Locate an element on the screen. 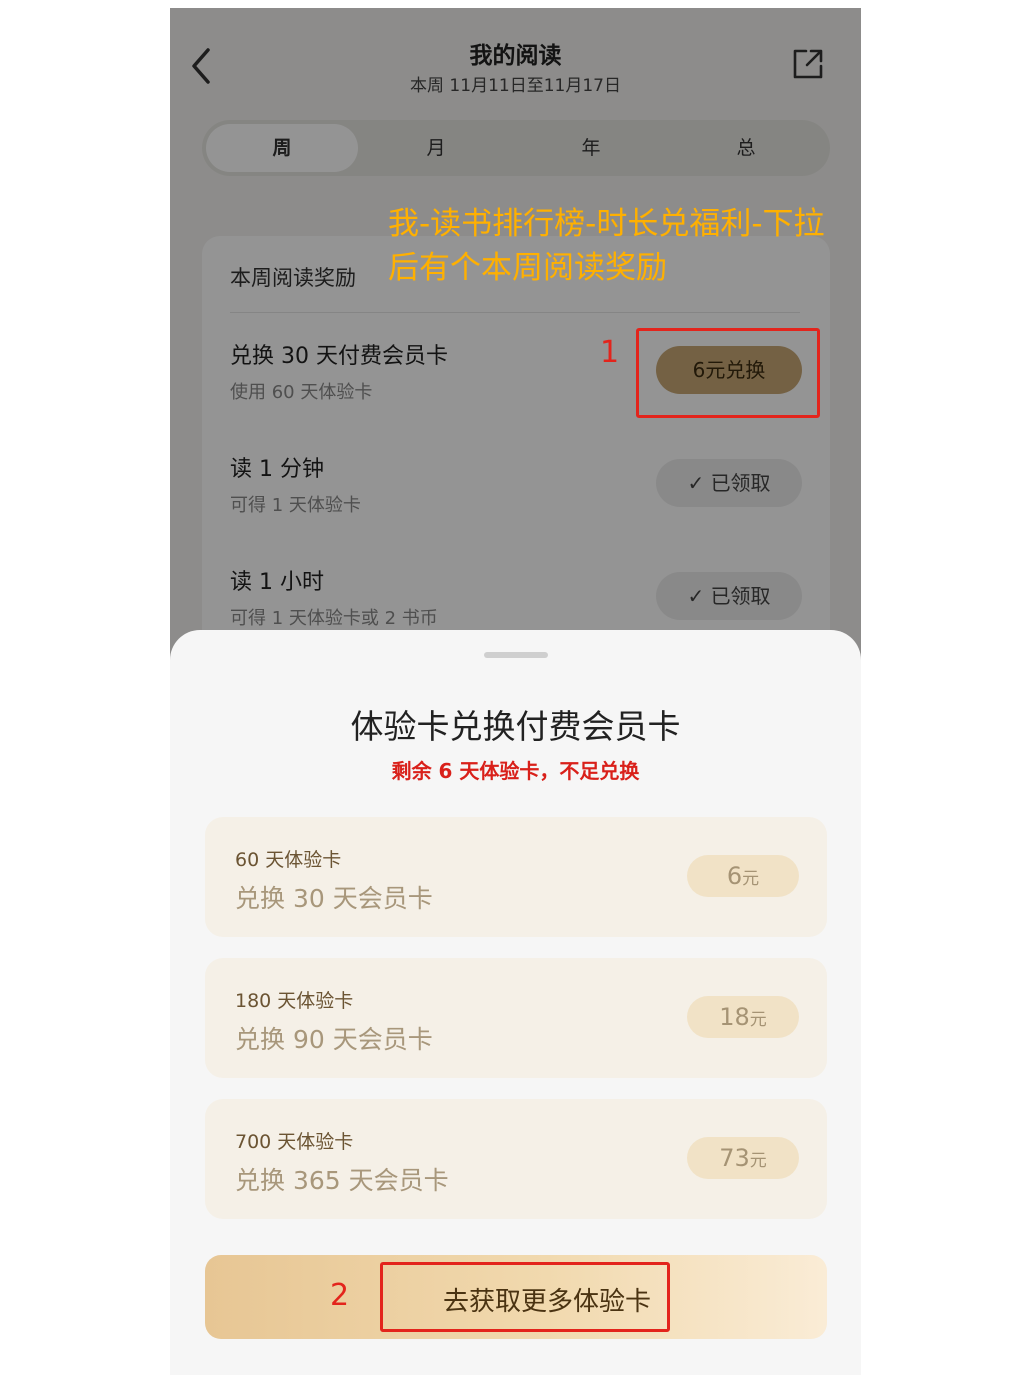 This screenshot has width=1031, height=1375. sheet-drag-handle is located at coordinates (516, 655).